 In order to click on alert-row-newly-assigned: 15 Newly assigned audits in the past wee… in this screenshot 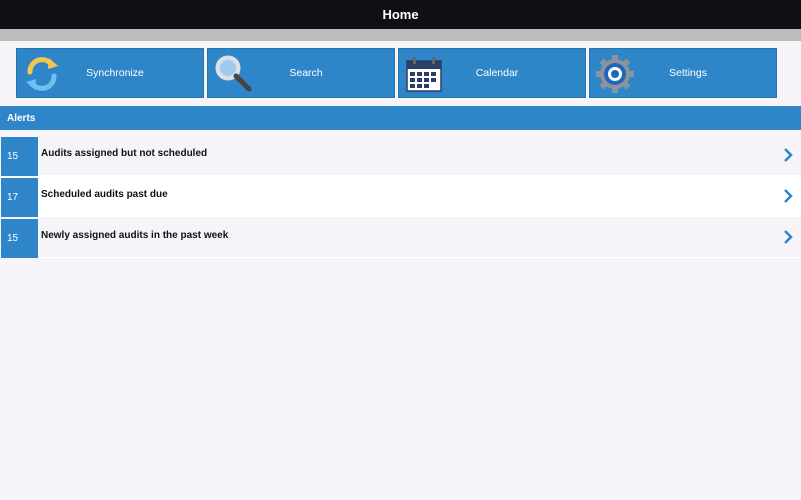, I will do `click(400, 237)`.